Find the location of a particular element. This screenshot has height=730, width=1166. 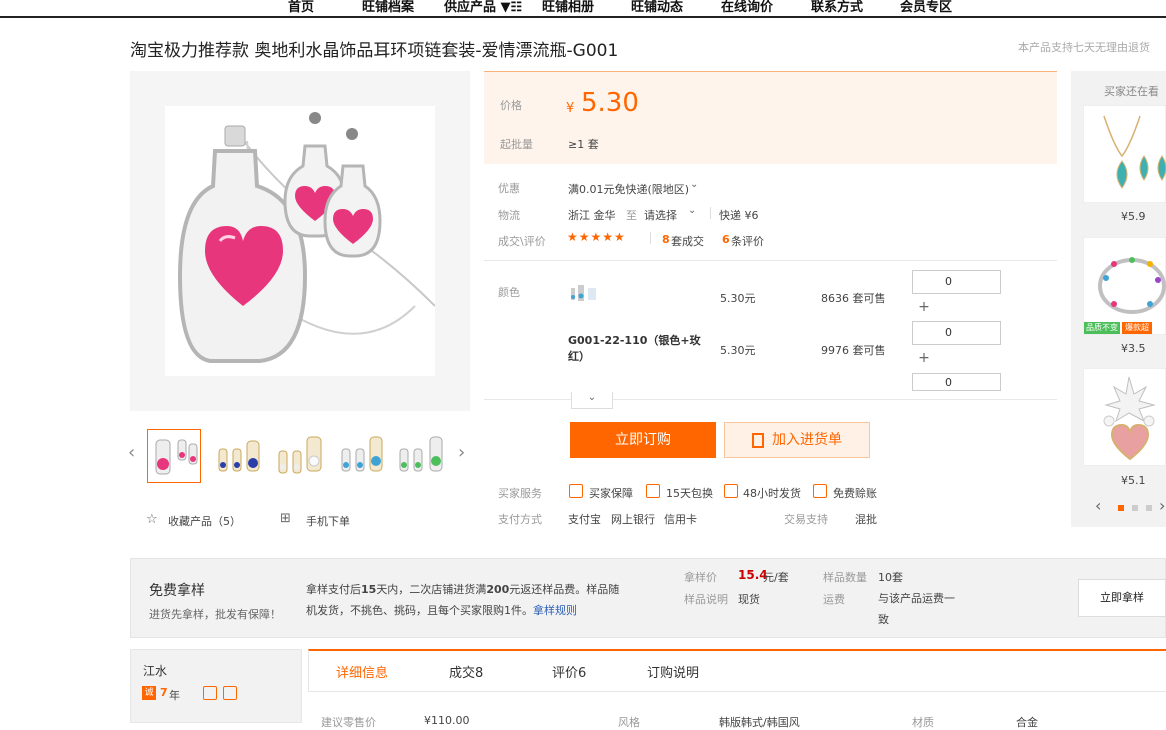

logistics-label: 物流 is located at coordinates (509, 215).